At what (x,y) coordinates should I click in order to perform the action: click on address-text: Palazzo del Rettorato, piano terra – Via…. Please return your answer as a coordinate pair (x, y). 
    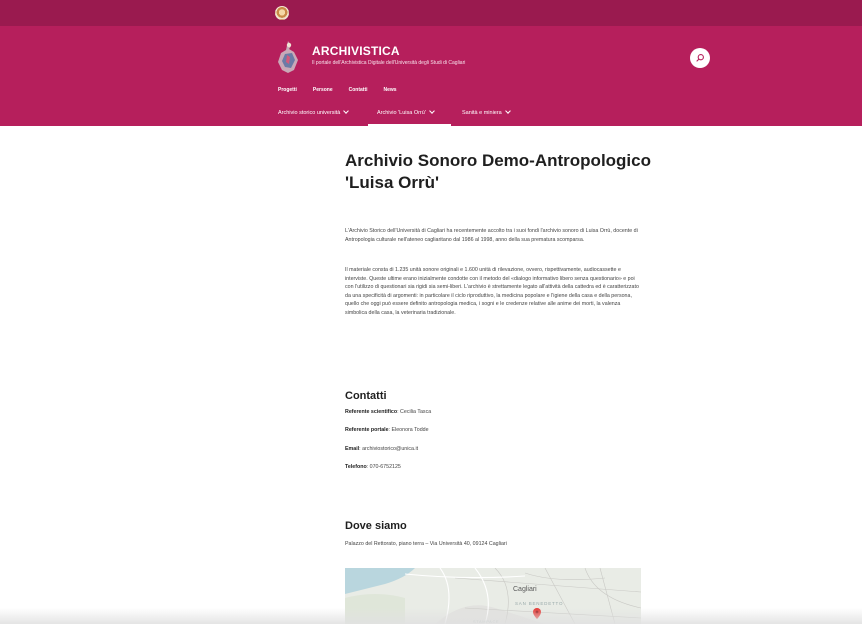
    Looking at the image, I should click on (426, 544).